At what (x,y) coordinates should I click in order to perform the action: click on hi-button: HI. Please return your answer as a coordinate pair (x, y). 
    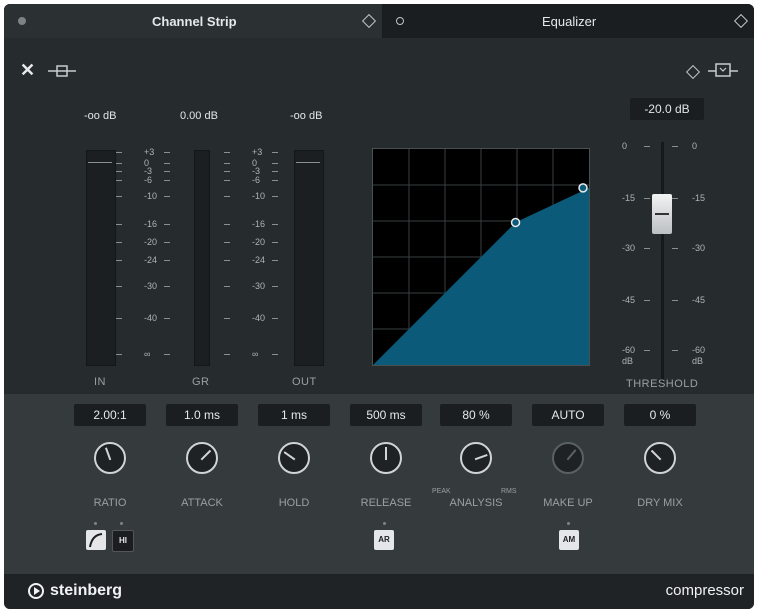
    Looking at the image, I should click on (123, 541).